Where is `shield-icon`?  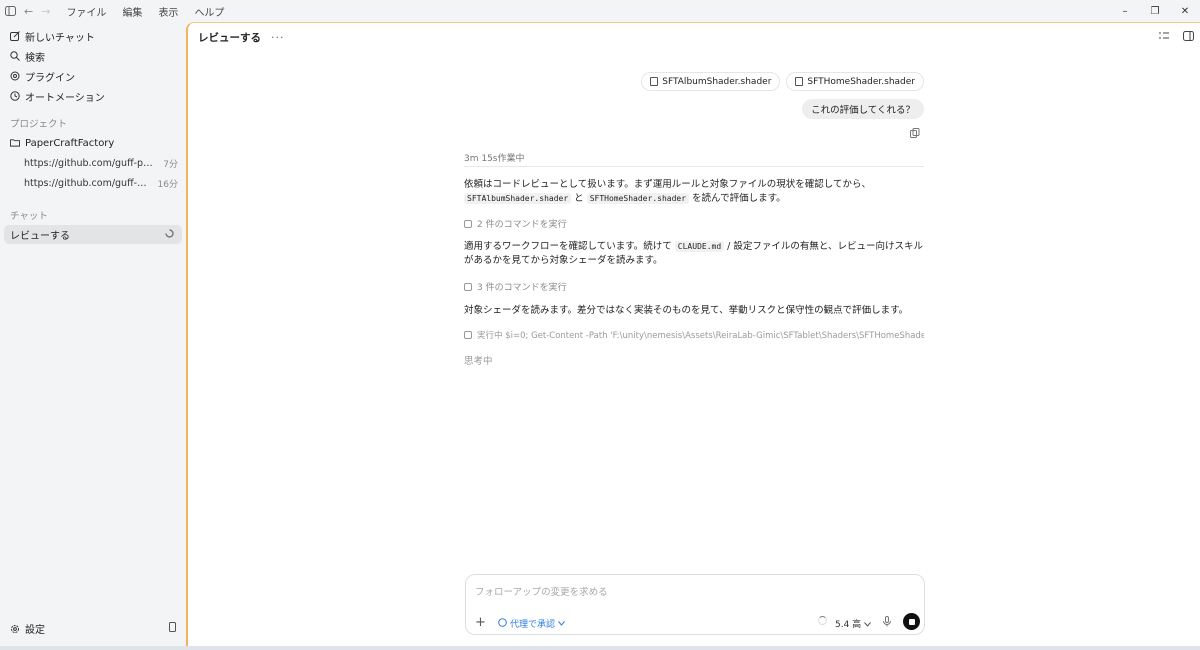 shield-icon is located at coordinates (502, 623).